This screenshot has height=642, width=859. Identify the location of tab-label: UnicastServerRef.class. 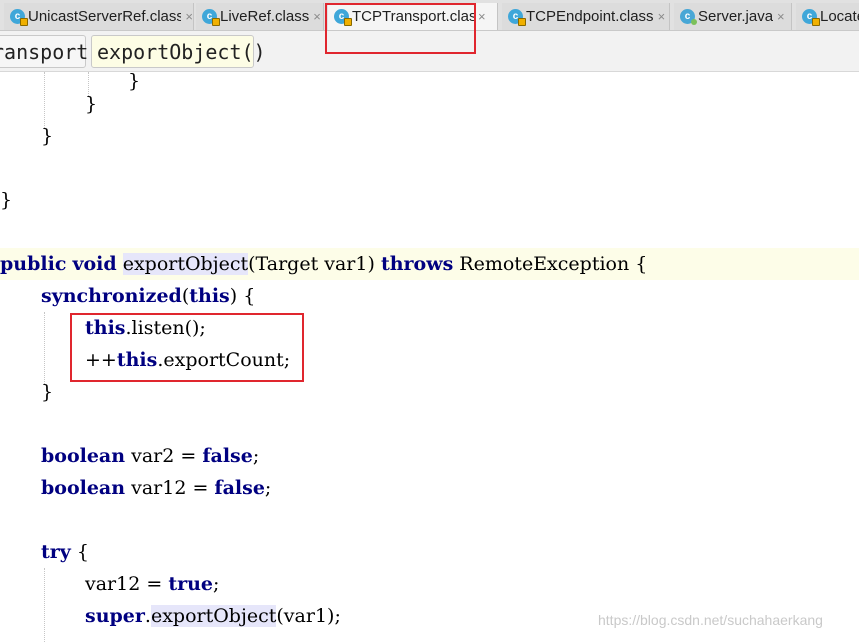
(105, 16).